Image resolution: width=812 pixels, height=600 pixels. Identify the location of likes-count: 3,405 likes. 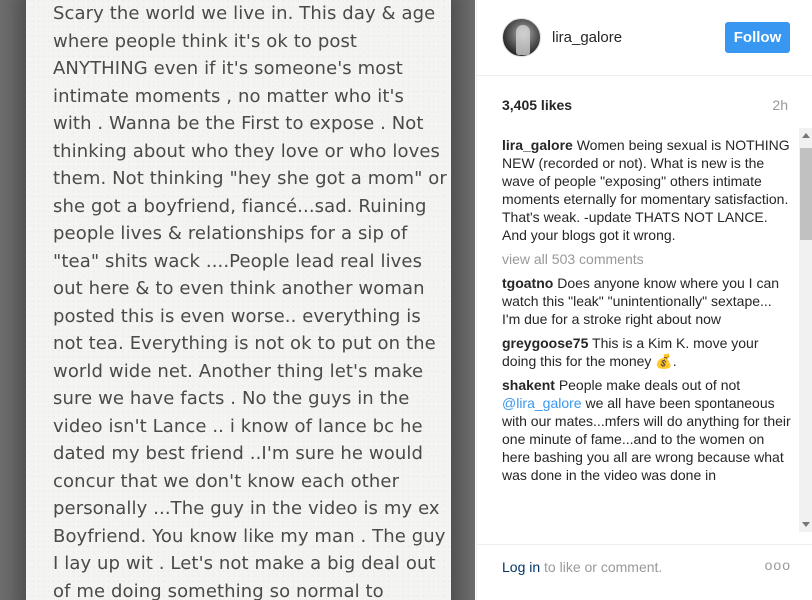
(537, 105).